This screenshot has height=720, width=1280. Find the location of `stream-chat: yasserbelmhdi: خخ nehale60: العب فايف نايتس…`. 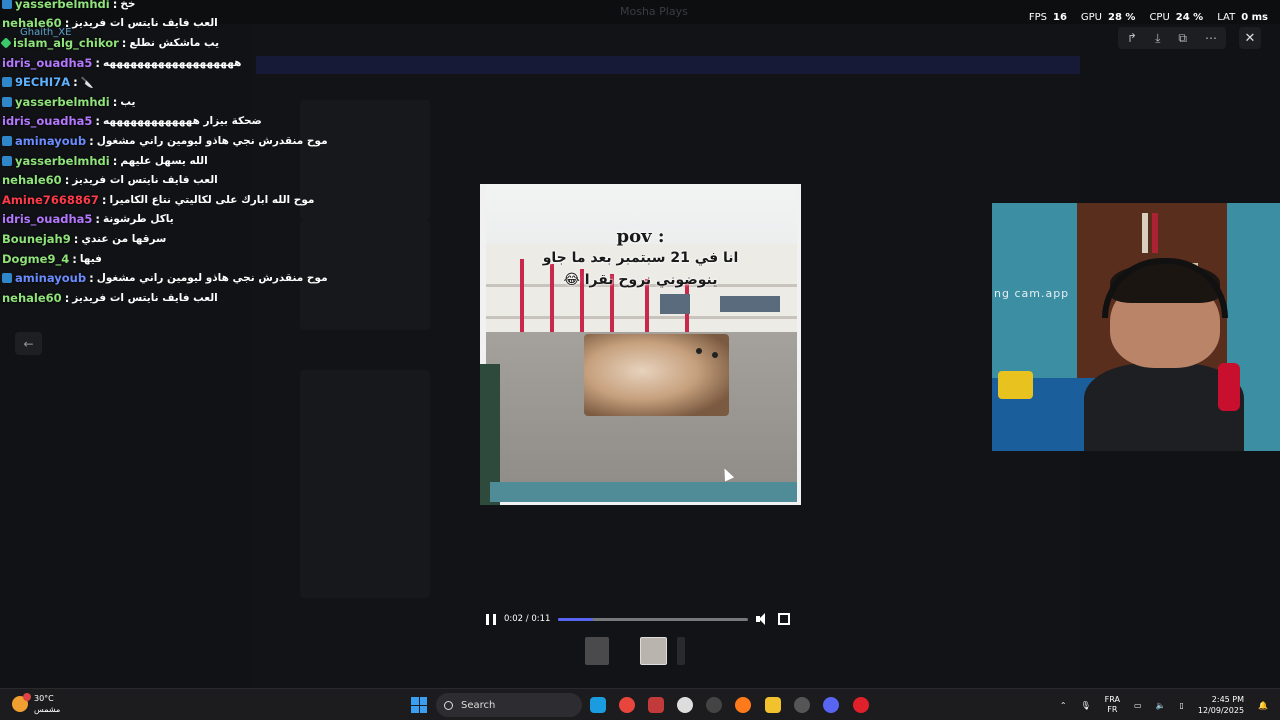

stream-chat: yasserbelmhdi: خخ nehale60: العب فايف نايتس… is located at coordinates (164, 154).